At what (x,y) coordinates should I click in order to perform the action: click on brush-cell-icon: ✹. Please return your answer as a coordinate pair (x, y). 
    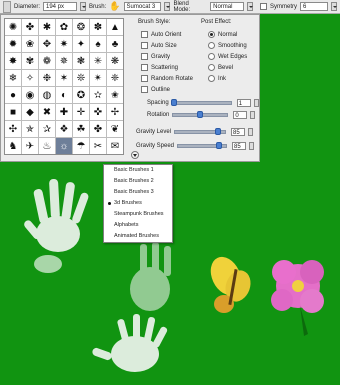
    Looking at the image, I should click on (13, 44).